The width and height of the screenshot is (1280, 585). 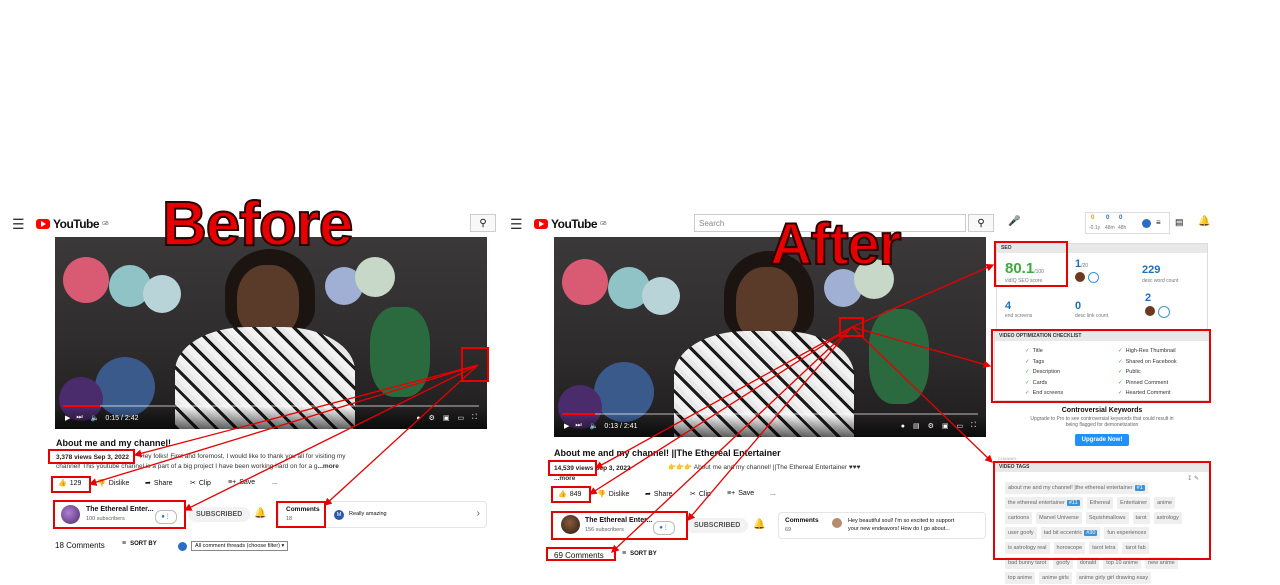 I want to click on video-tag: top anime, so click(x=1020, y=578).